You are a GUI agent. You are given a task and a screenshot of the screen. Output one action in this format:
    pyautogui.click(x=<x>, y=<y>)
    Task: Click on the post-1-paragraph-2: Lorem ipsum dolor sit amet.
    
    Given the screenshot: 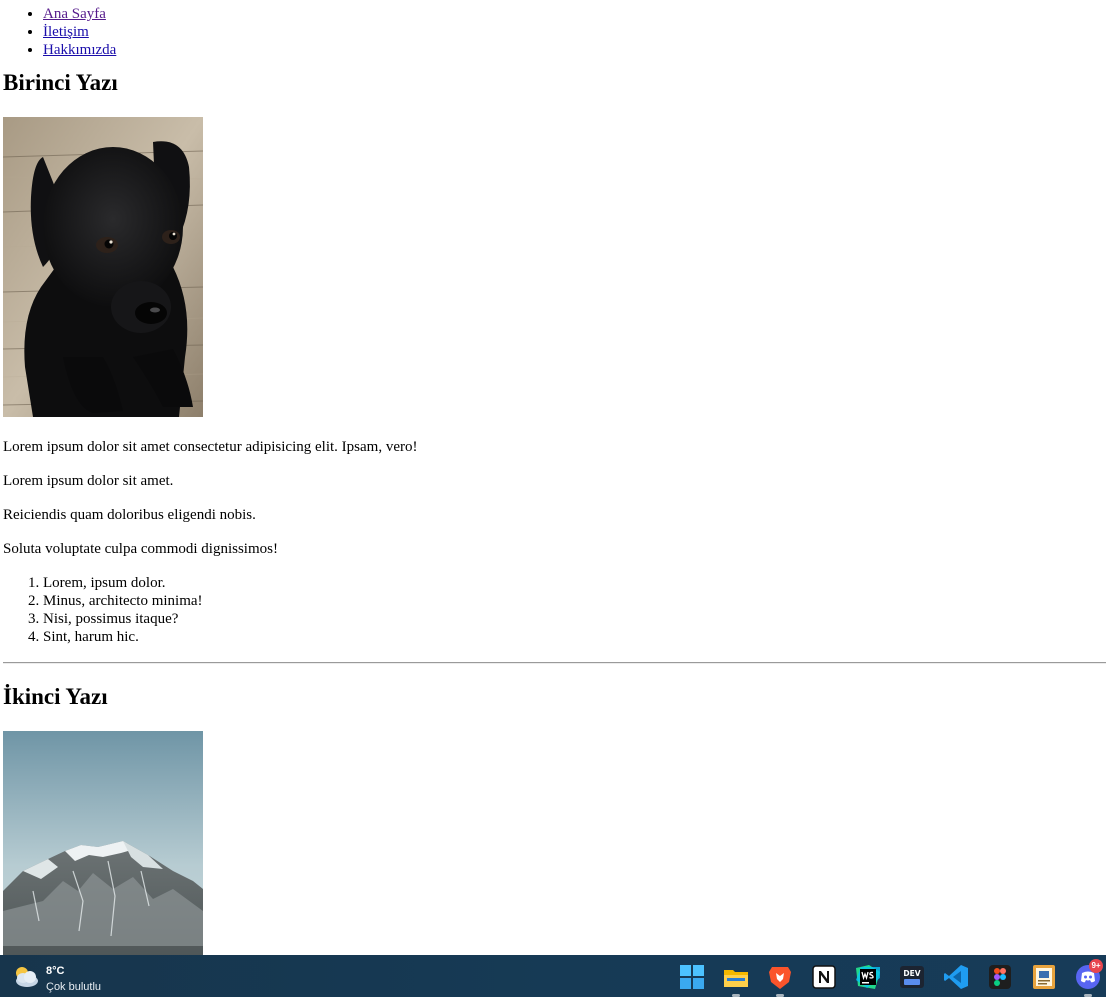 What is the action you would take?
    pyautogui.click(x=88, y=481)
    